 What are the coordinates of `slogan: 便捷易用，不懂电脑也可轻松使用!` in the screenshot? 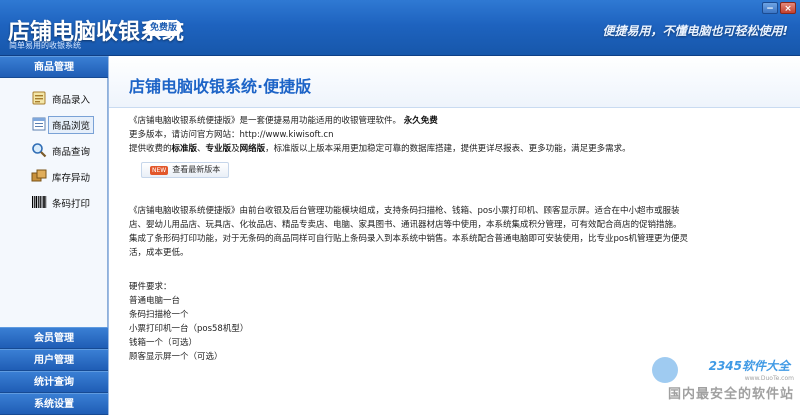 It's located at (695, 31).